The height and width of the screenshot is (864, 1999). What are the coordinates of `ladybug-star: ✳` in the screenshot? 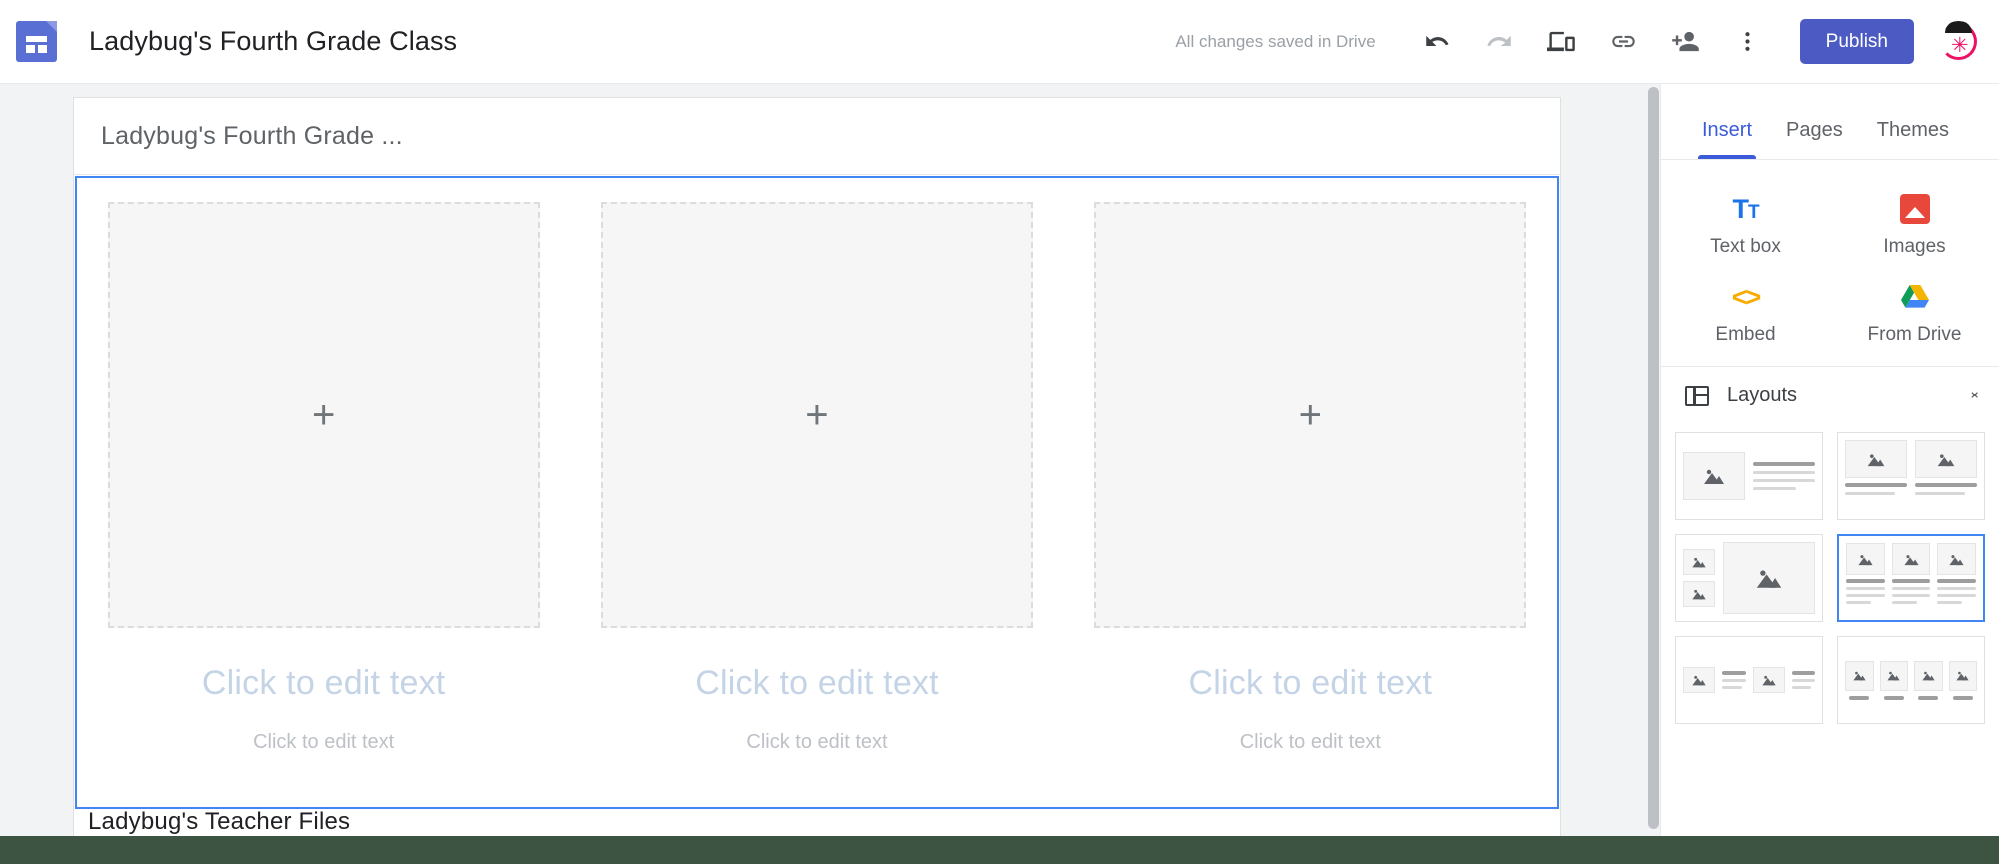 It's located at (1960, 45).